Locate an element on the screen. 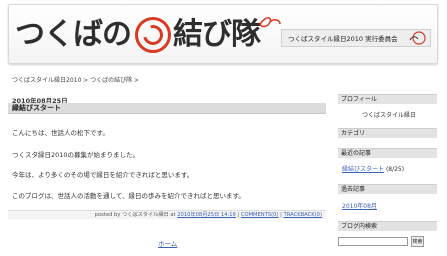  committee-text: つくばスタイル縁日2010 実行委員会 is located at coordinates (343, 39).